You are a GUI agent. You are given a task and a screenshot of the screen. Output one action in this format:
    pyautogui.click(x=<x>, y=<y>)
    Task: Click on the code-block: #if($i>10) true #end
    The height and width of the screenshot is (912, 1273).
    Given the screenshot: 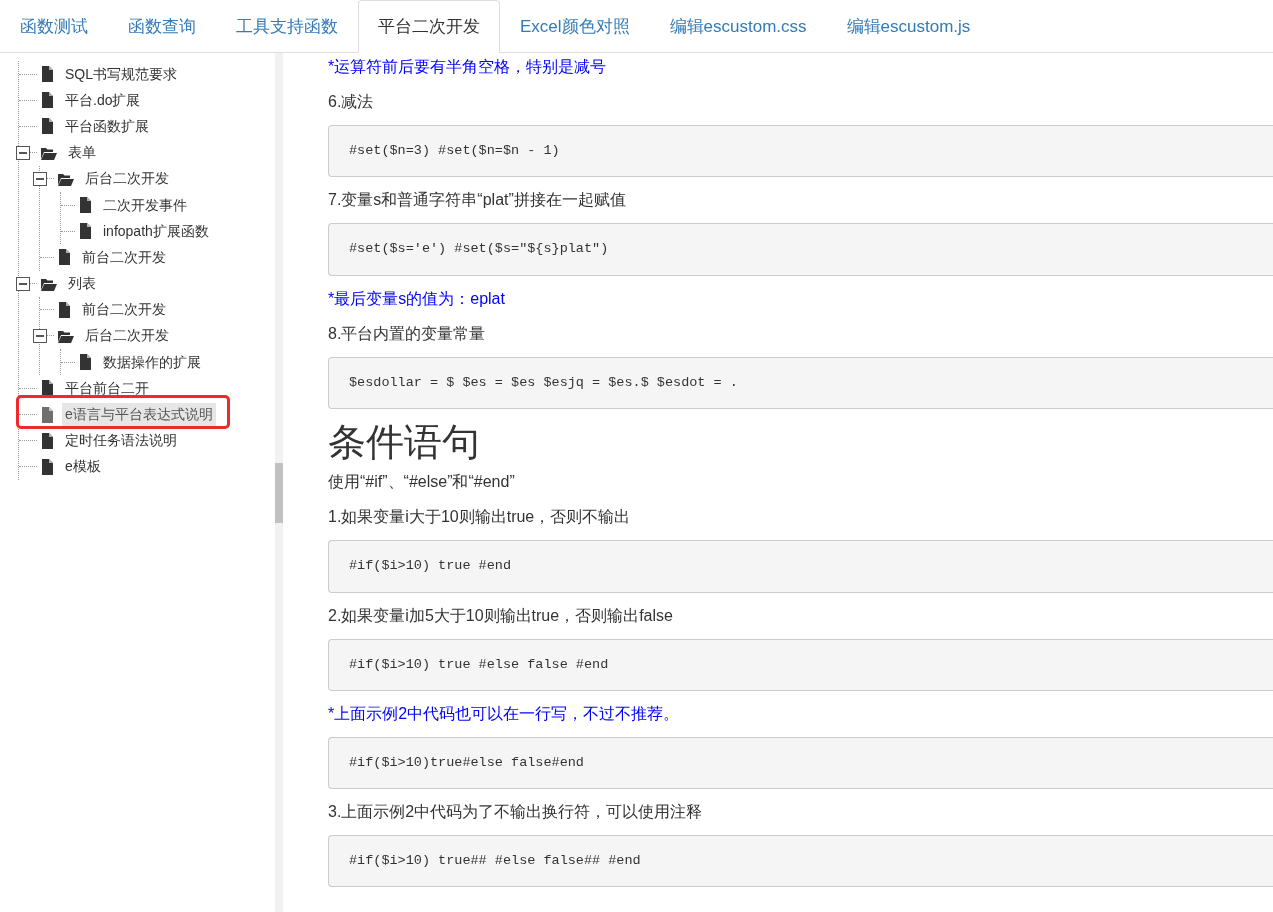 What is the action you would take?
    pyautogui.click(x=800, y=566)
    